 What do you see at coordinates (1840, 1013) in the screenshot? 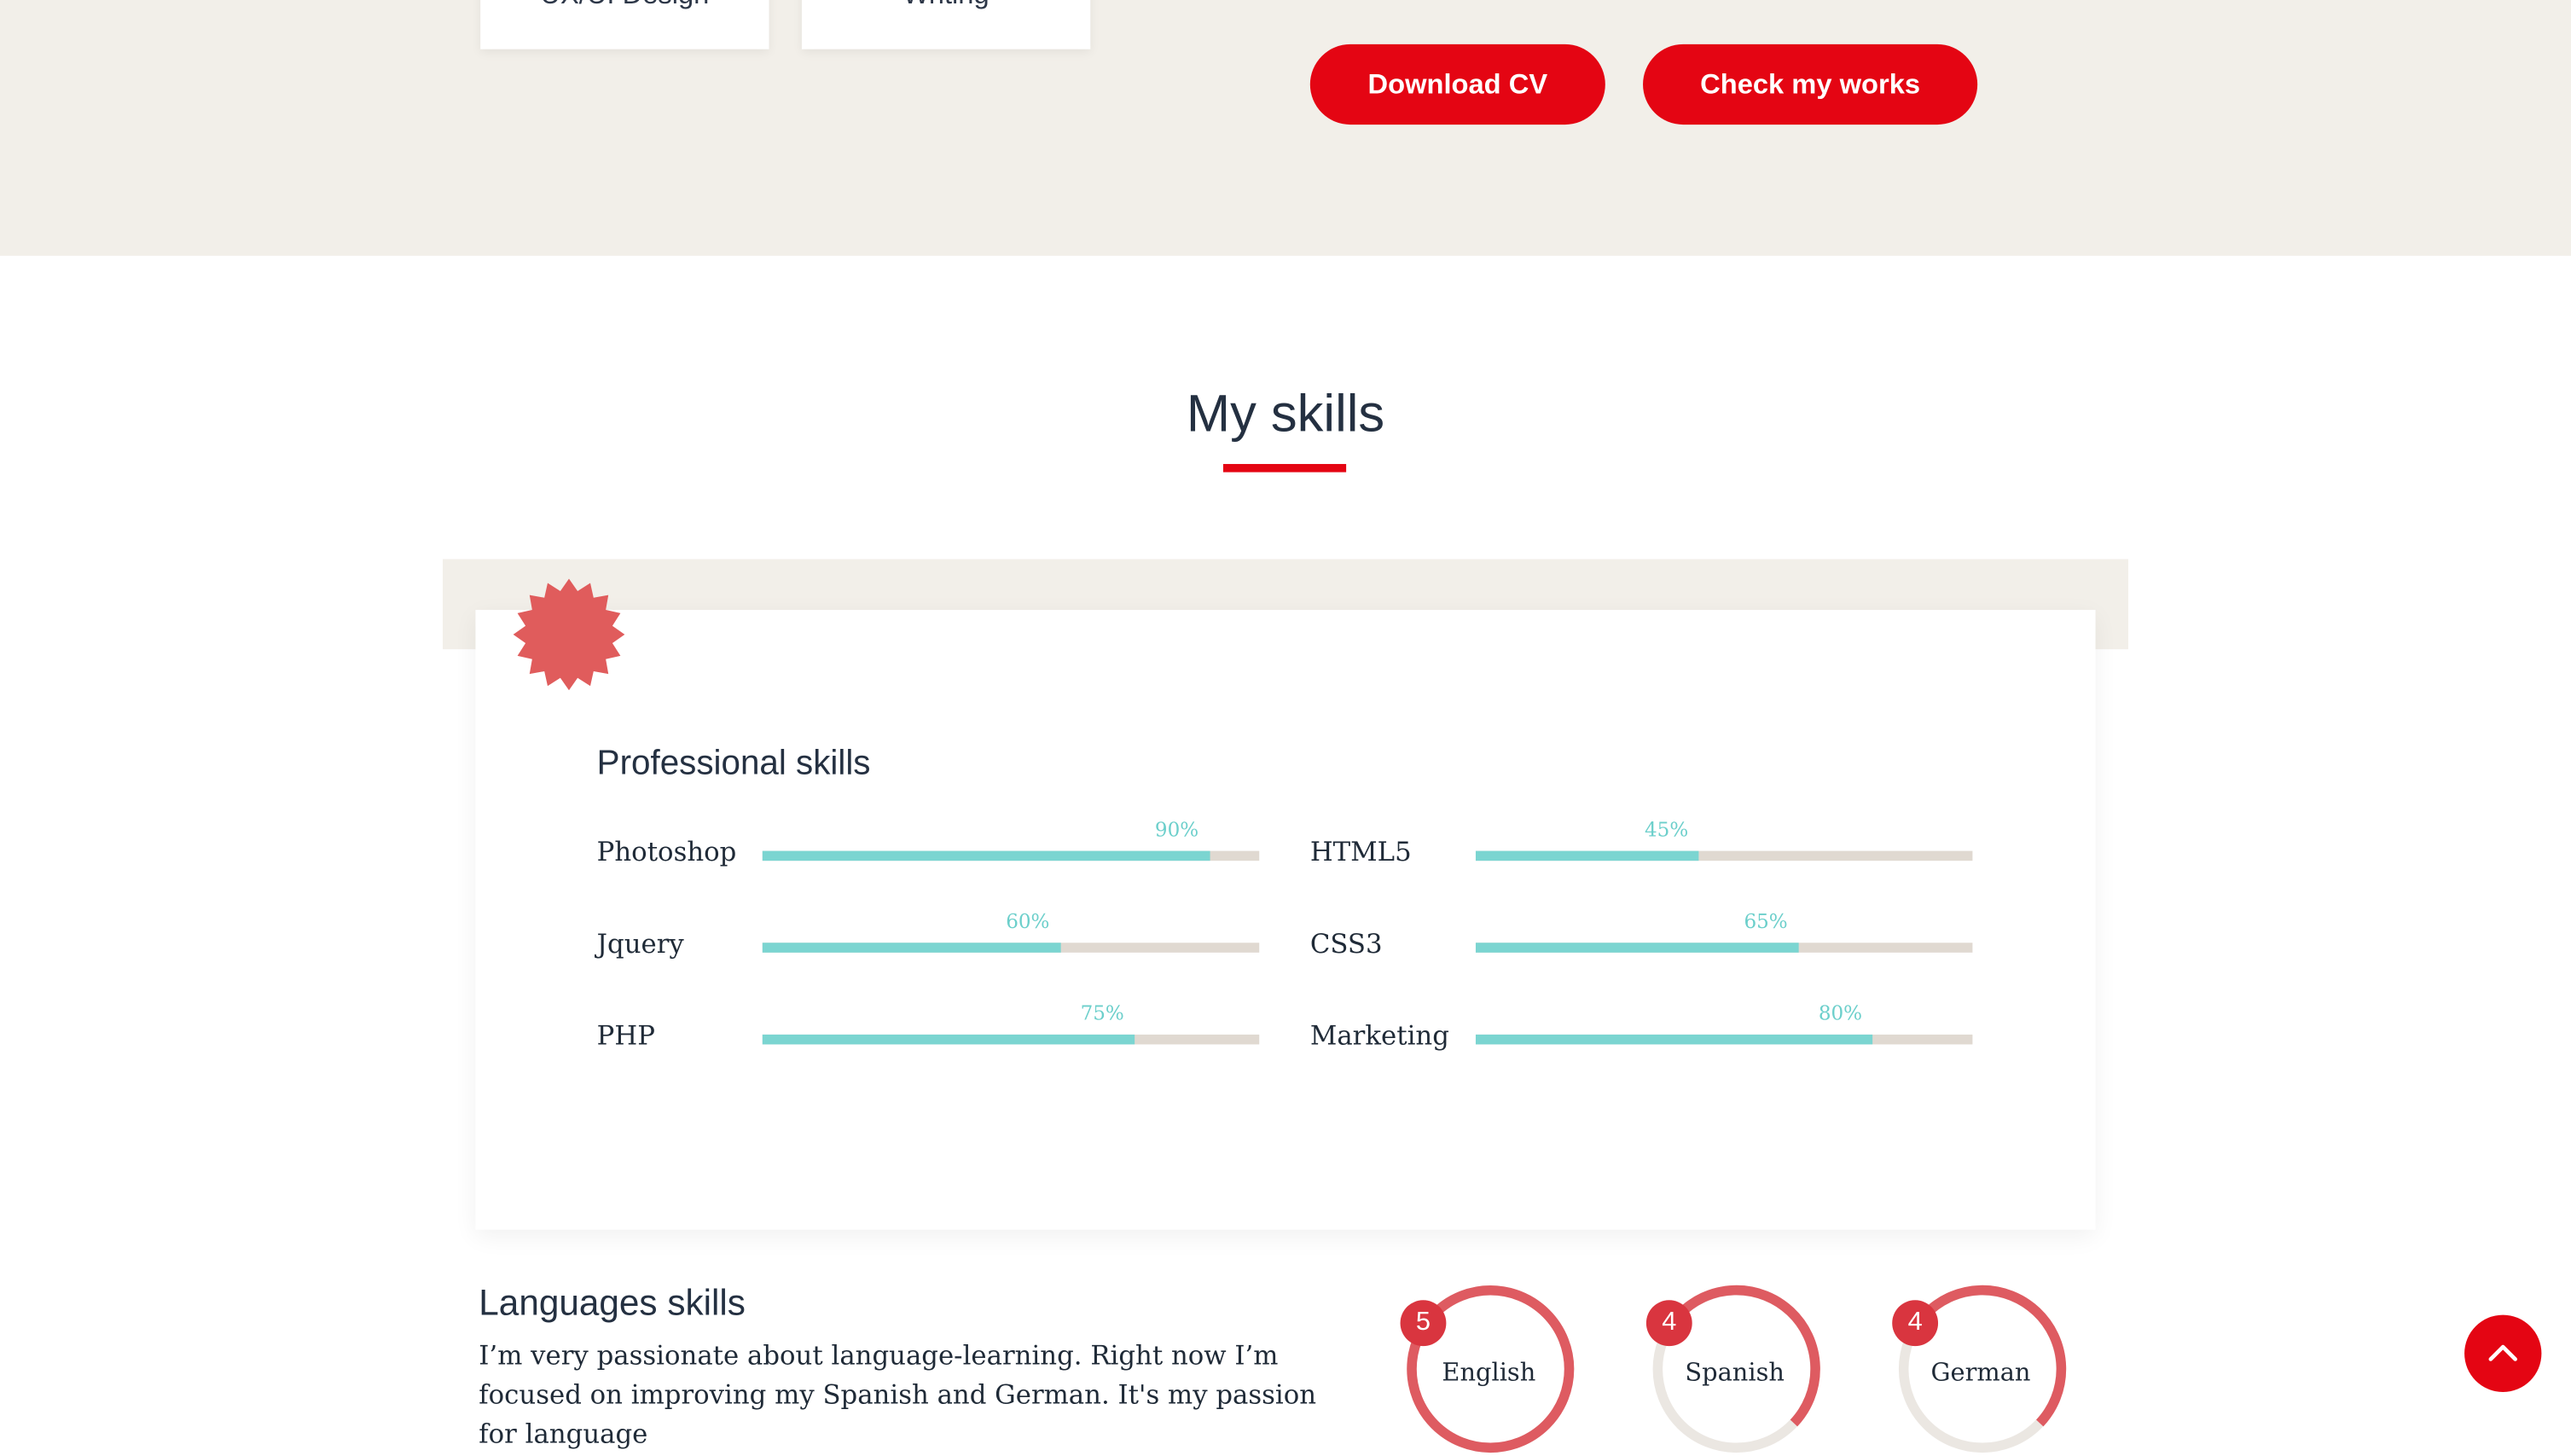
I see `skill-percent-label: 80%` at bounding box center [1840, 1013].